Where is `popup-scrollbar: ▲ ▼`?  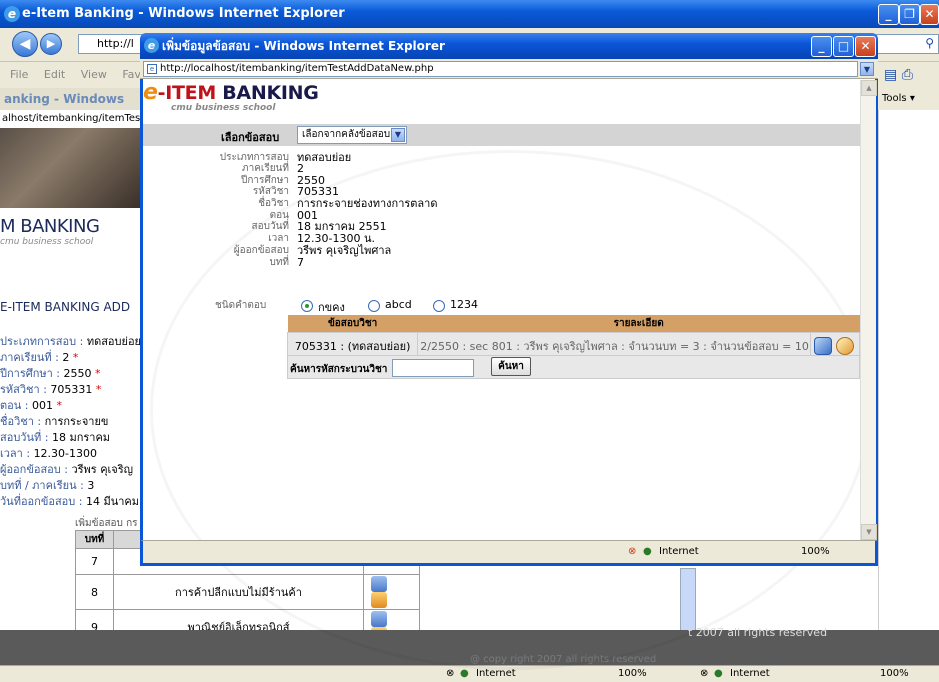
popup-scrollbar: ▲ ▼ is located at coordinates (868, 310).